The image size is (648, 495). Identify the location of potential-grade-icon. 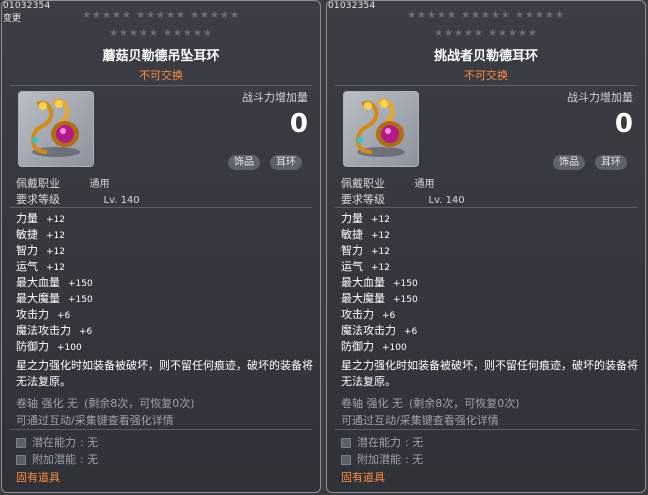
(21, 443).